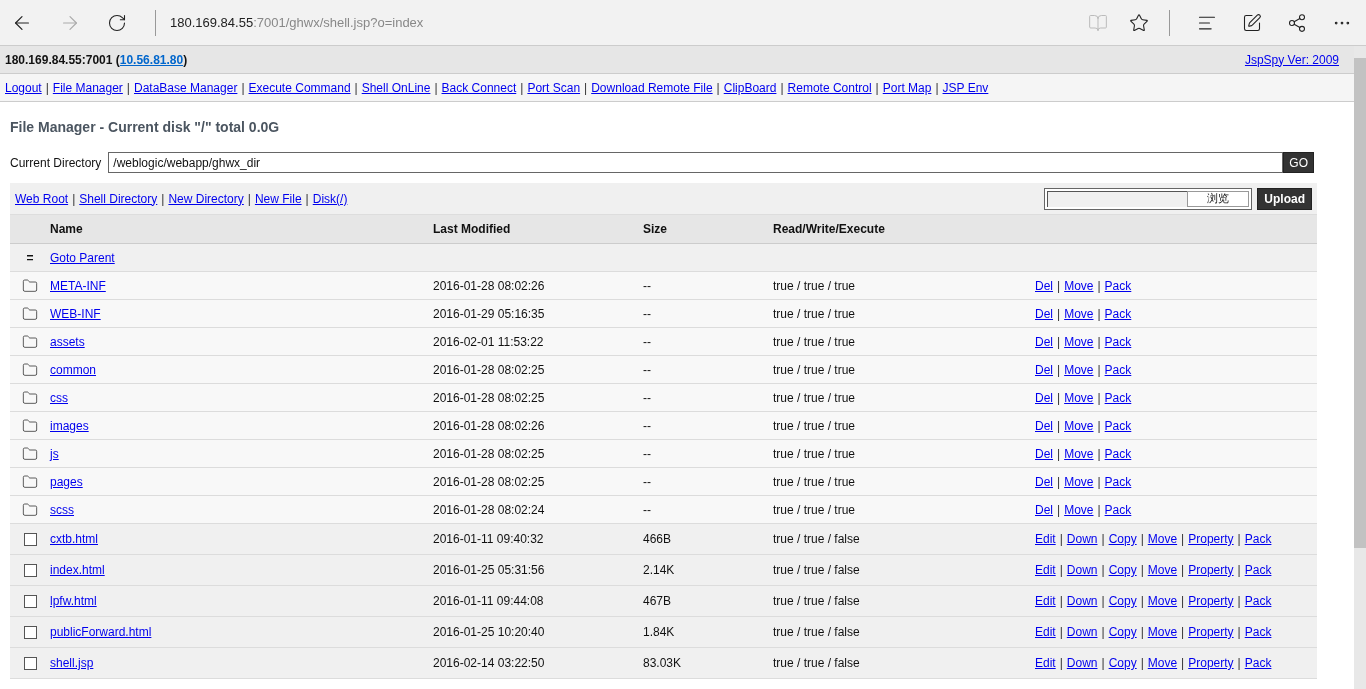 The height and width of the screenshot is (689, 1366). Describe the element at coordinates (1252, 22) in the screenshot. I see `pen-icon` at that location.